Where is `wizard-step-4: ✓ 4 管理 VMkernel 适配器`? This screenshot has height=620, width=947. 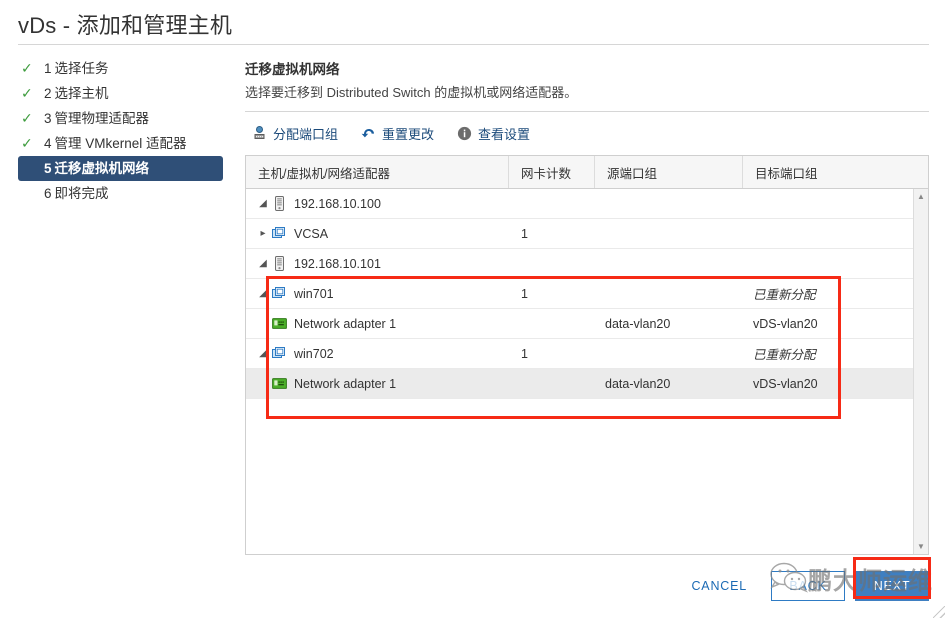
wizard-step-4: ✓ 4 管理 VMkernel 适配器 is located at coordinates (124, 143).